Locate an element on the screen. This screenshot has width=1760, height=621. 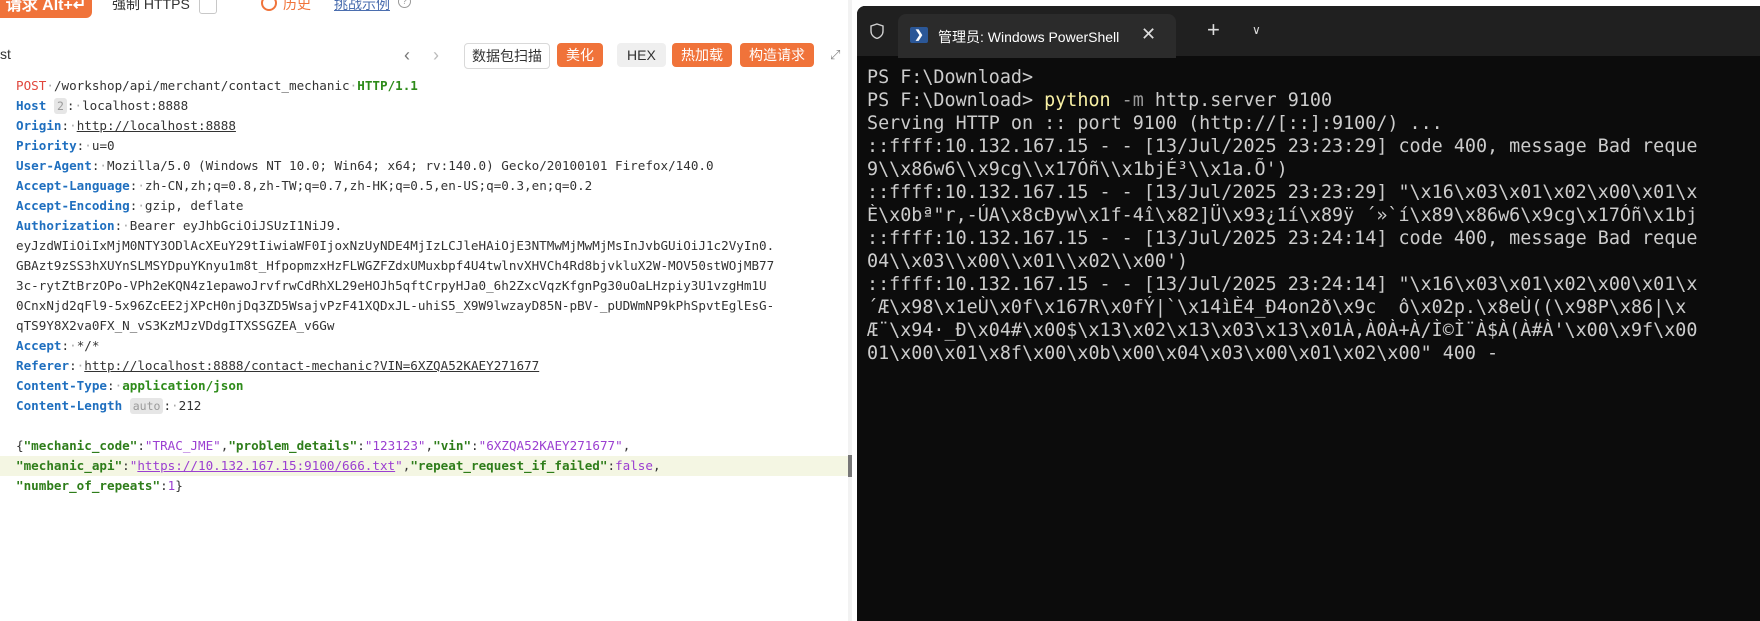
construct-request-button: 构造请求 is located at coordinates (777, 55).